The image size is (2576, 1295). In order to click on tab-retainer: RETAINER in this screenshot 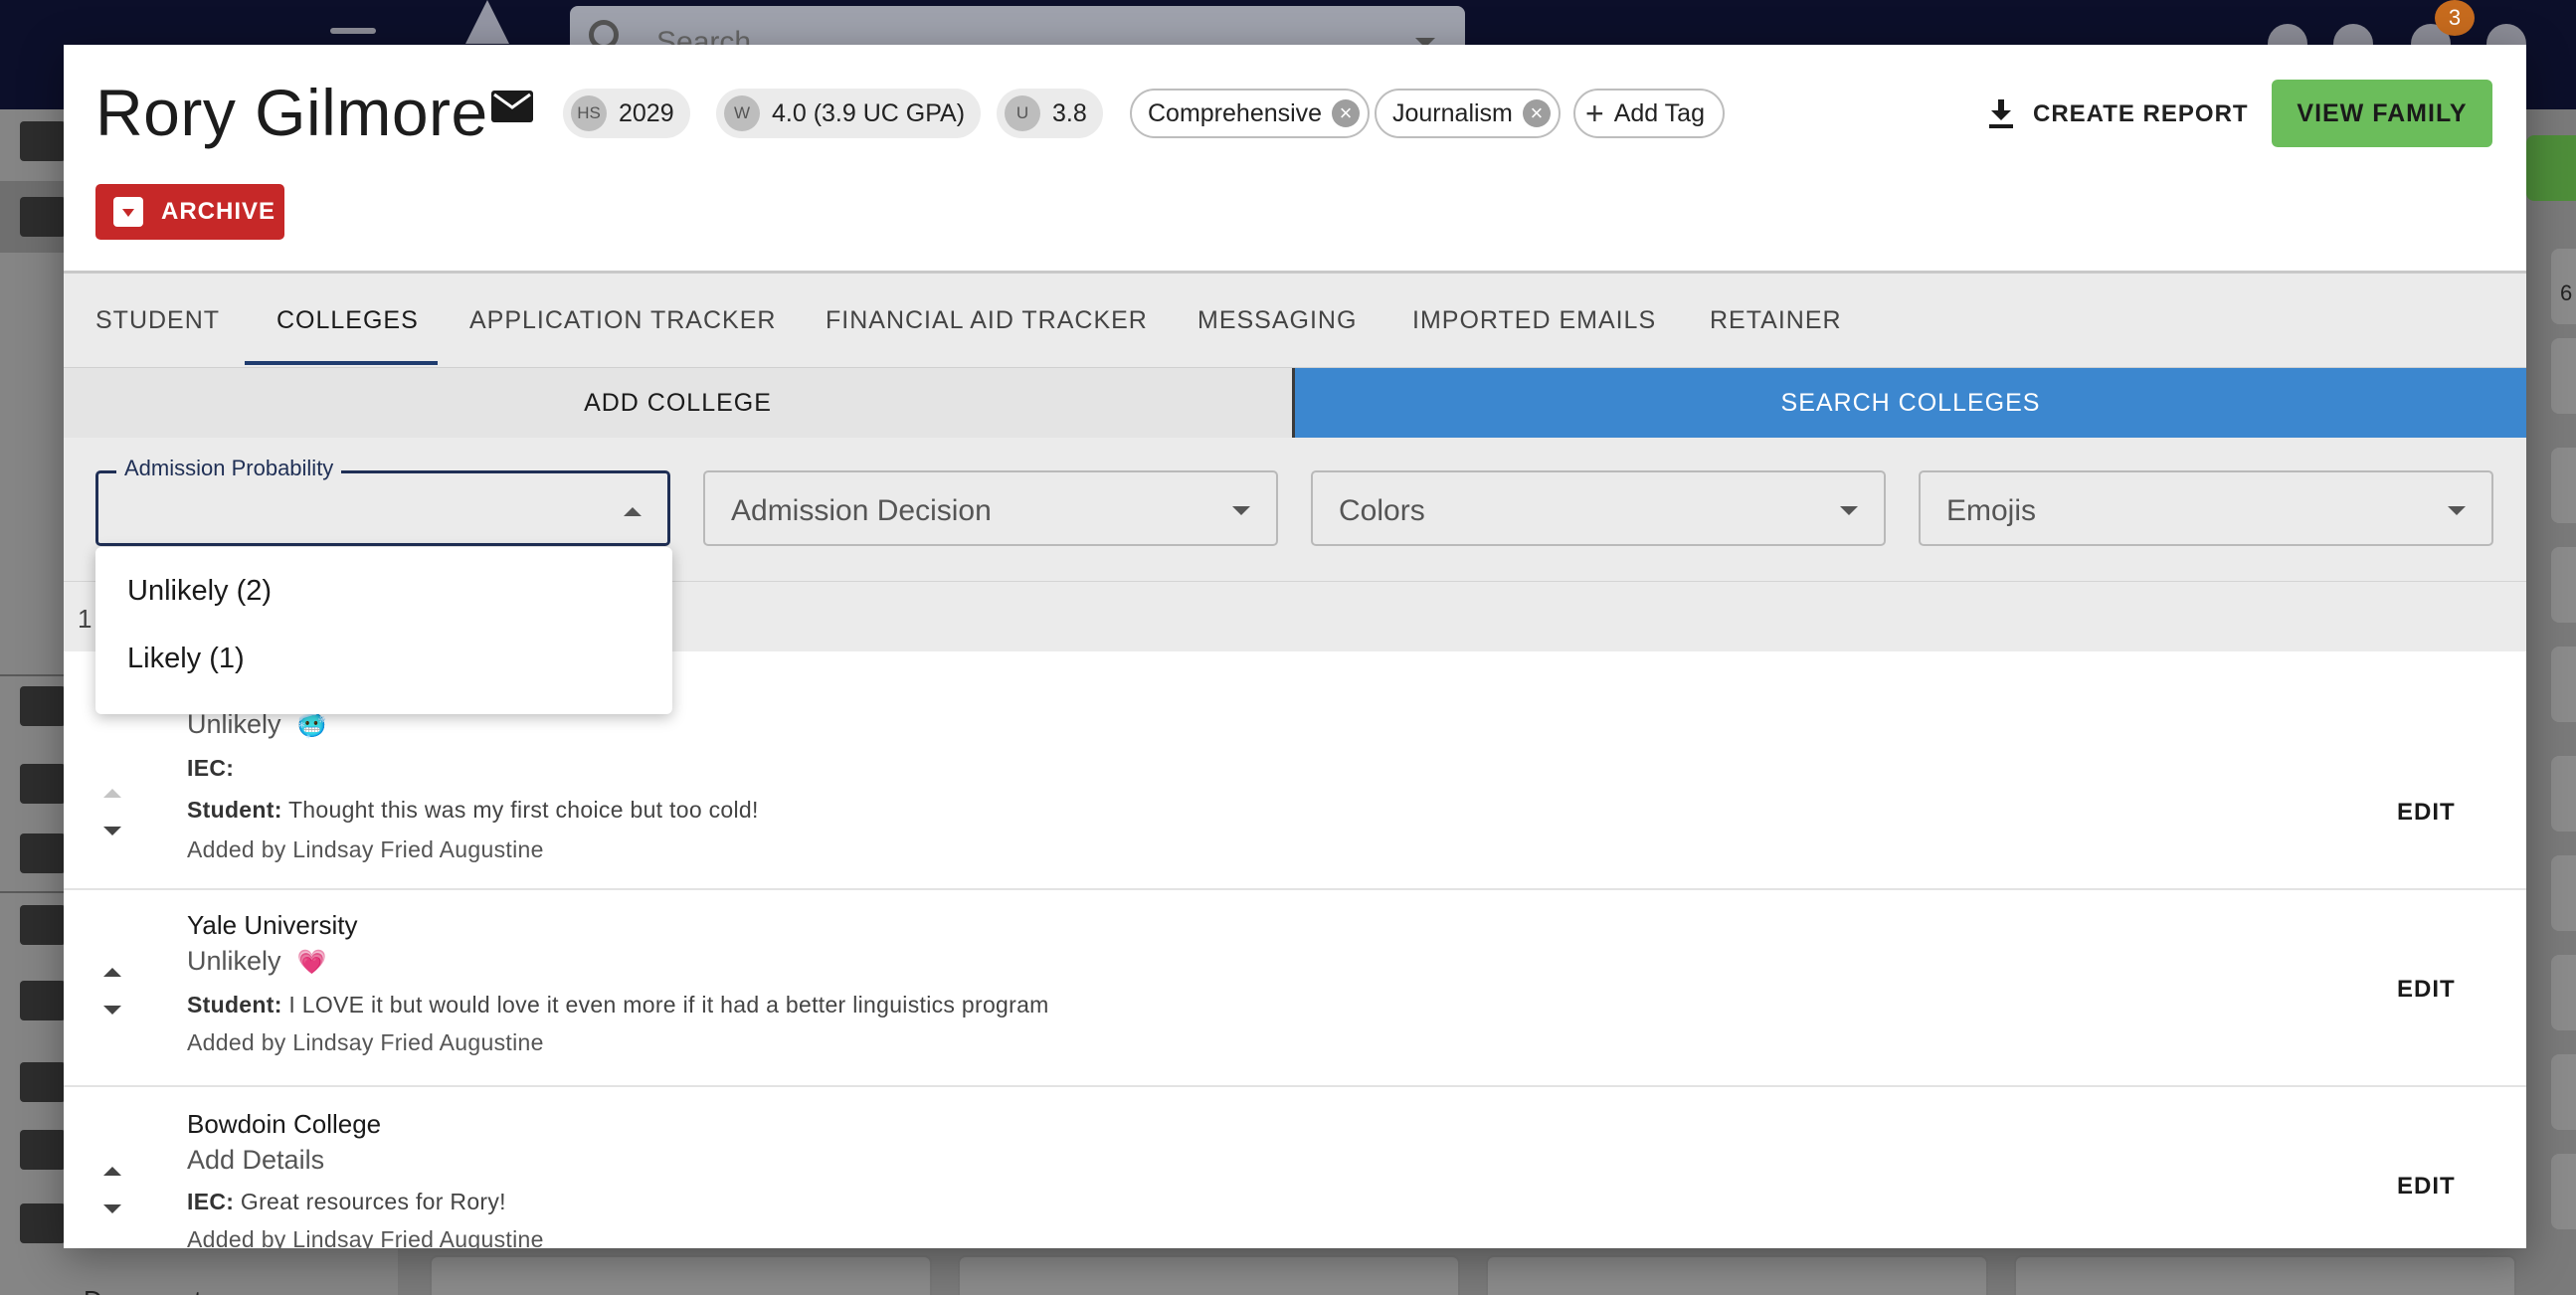, I will do `click(1776, 321)`.